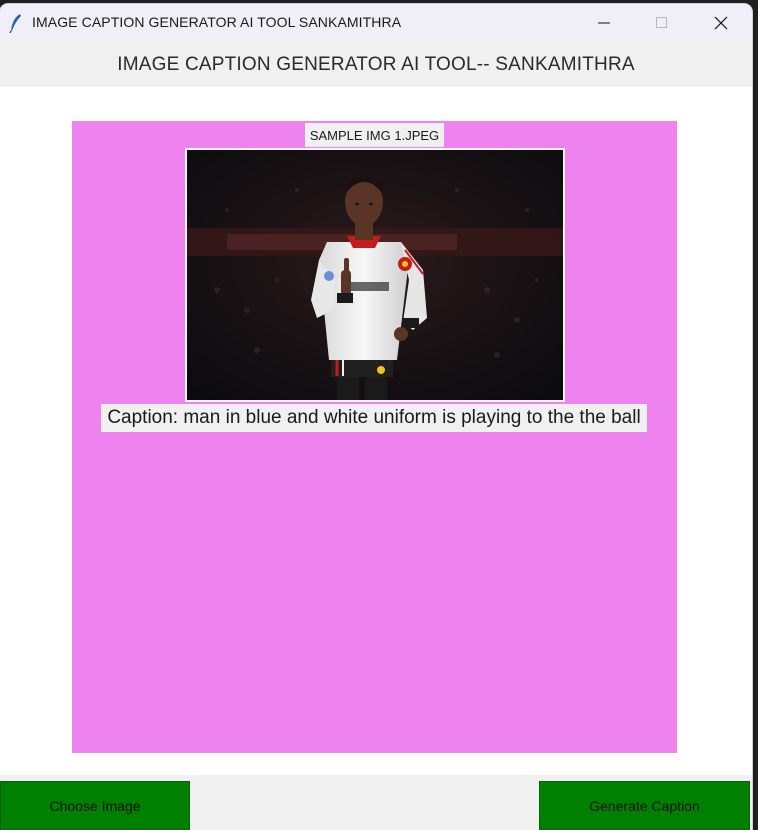 The width and height of the screenshot is (758, 830). What do you see at coordinates (374, 135) in the screenshot?
I see `image-filename-label: SAMPLE IMG 1.JPEG` at bounding box center [374, 135].